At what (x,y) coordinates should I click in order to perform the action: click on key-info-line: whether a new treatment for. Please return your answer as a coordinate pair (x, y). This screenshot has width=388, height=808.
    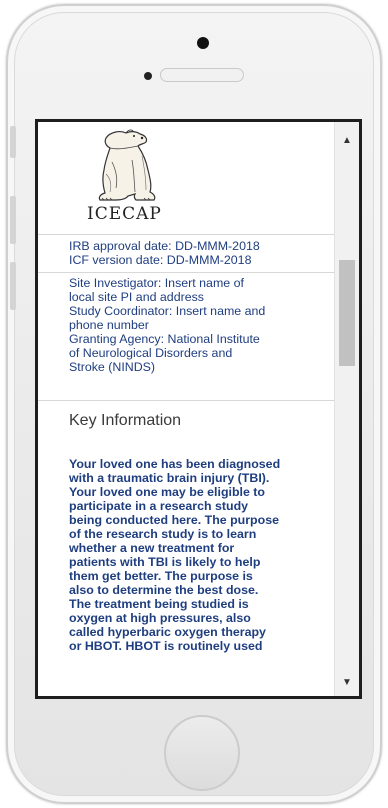
    Looking at the image, I should click on (152, 548).